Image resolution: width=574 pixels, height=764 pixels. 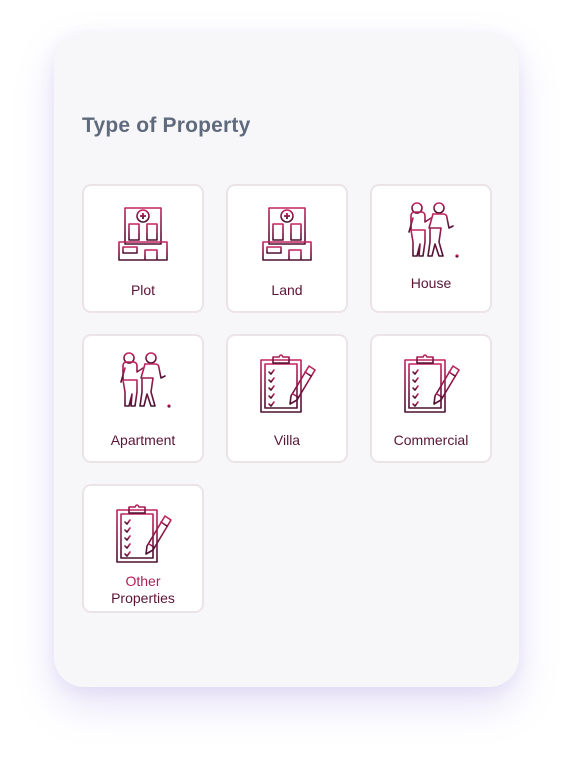 I want to click on tile-label: Villa, so click(x=287, y=440).